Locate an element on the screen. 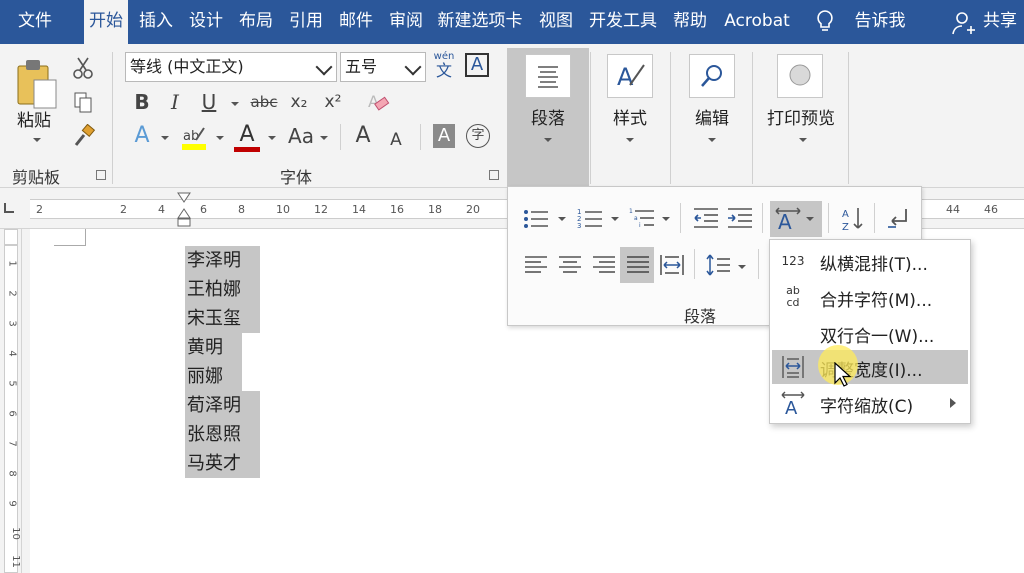 The height and width of the screenshot is (573, 1024). bold-button: B is located at coordinates (142, 102).